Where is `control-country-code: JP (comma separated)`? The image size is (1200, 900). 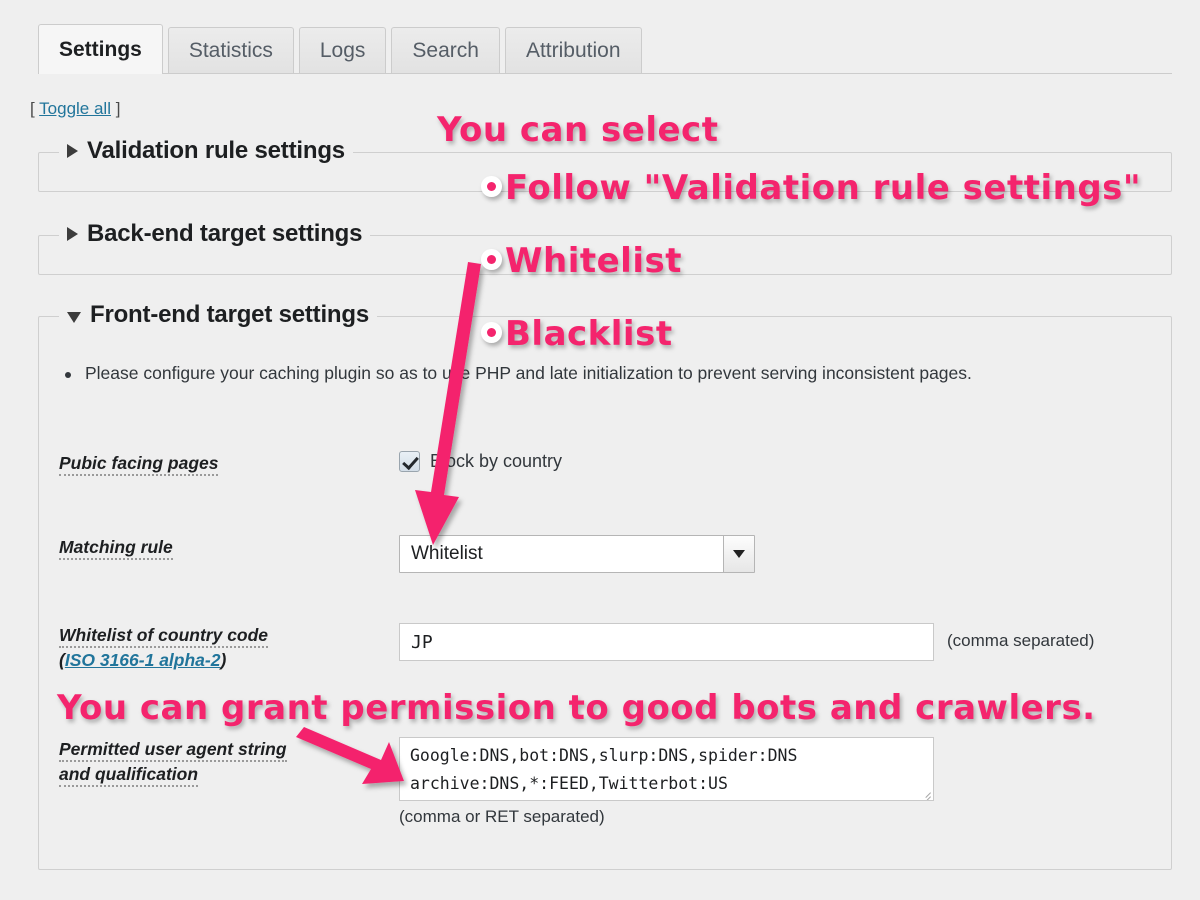
control-country-code: JP (comma separated) is located at coordinates (774, 642).